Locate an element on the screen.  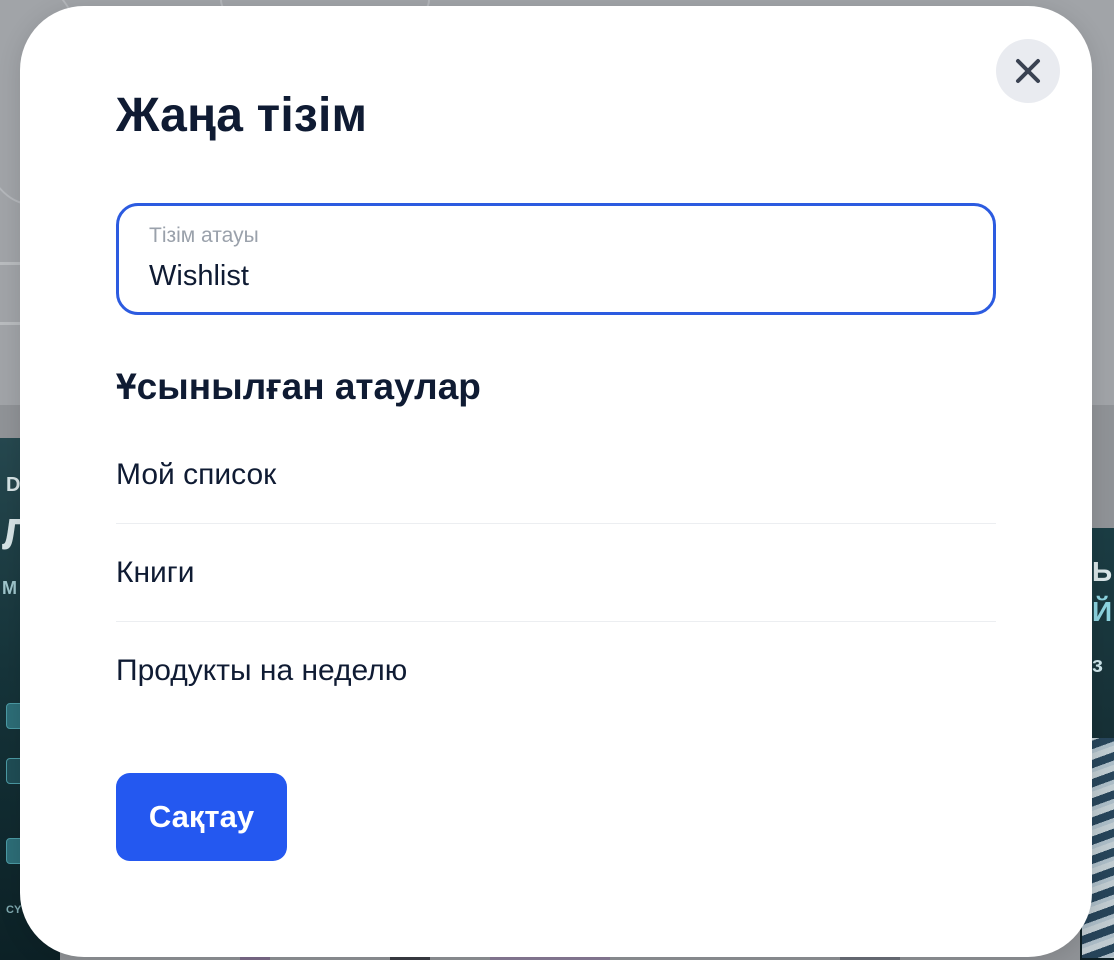
close-icon is located at coordinates (1028, 71).